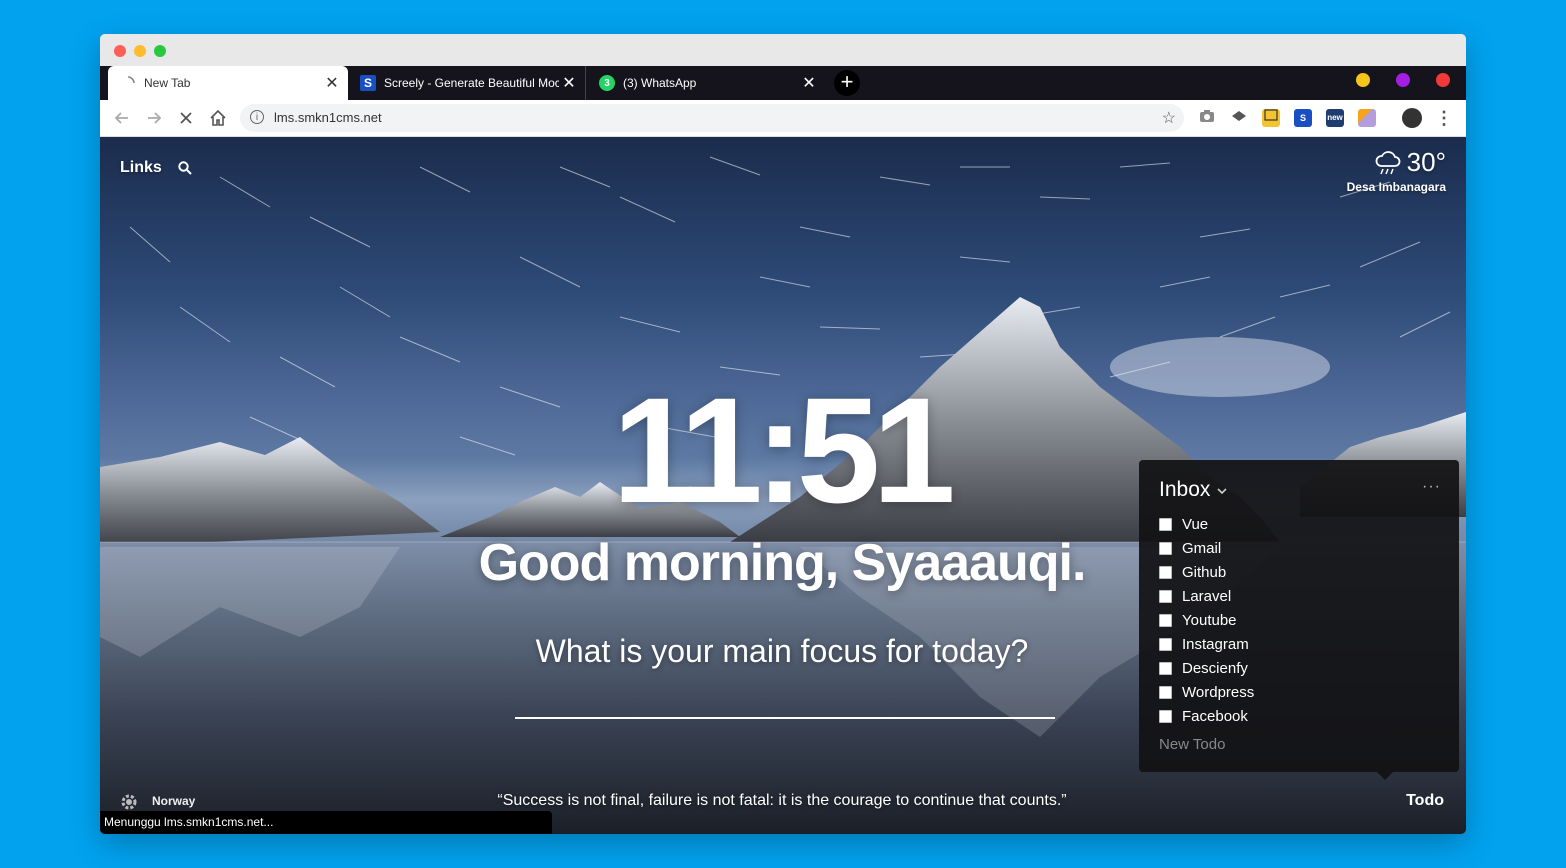  Describe the element at coordinates (173, 801) in the screenshot. I see `photo-location: Norway` at that location.